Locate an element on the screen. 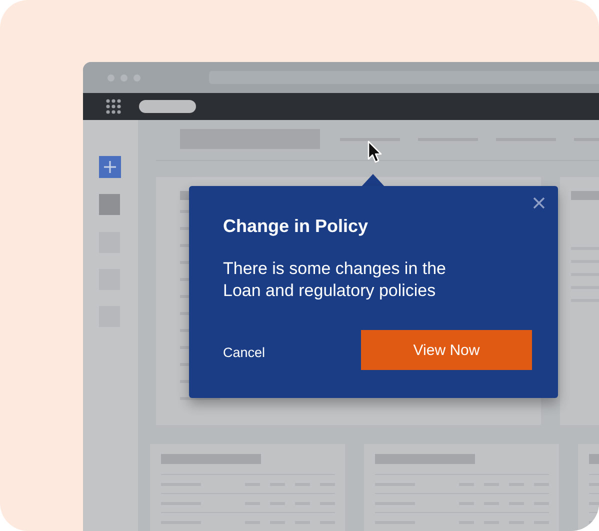 The height and width of the screenshot is (531, 599). cursor-icon is located at coordinates (375, 152).